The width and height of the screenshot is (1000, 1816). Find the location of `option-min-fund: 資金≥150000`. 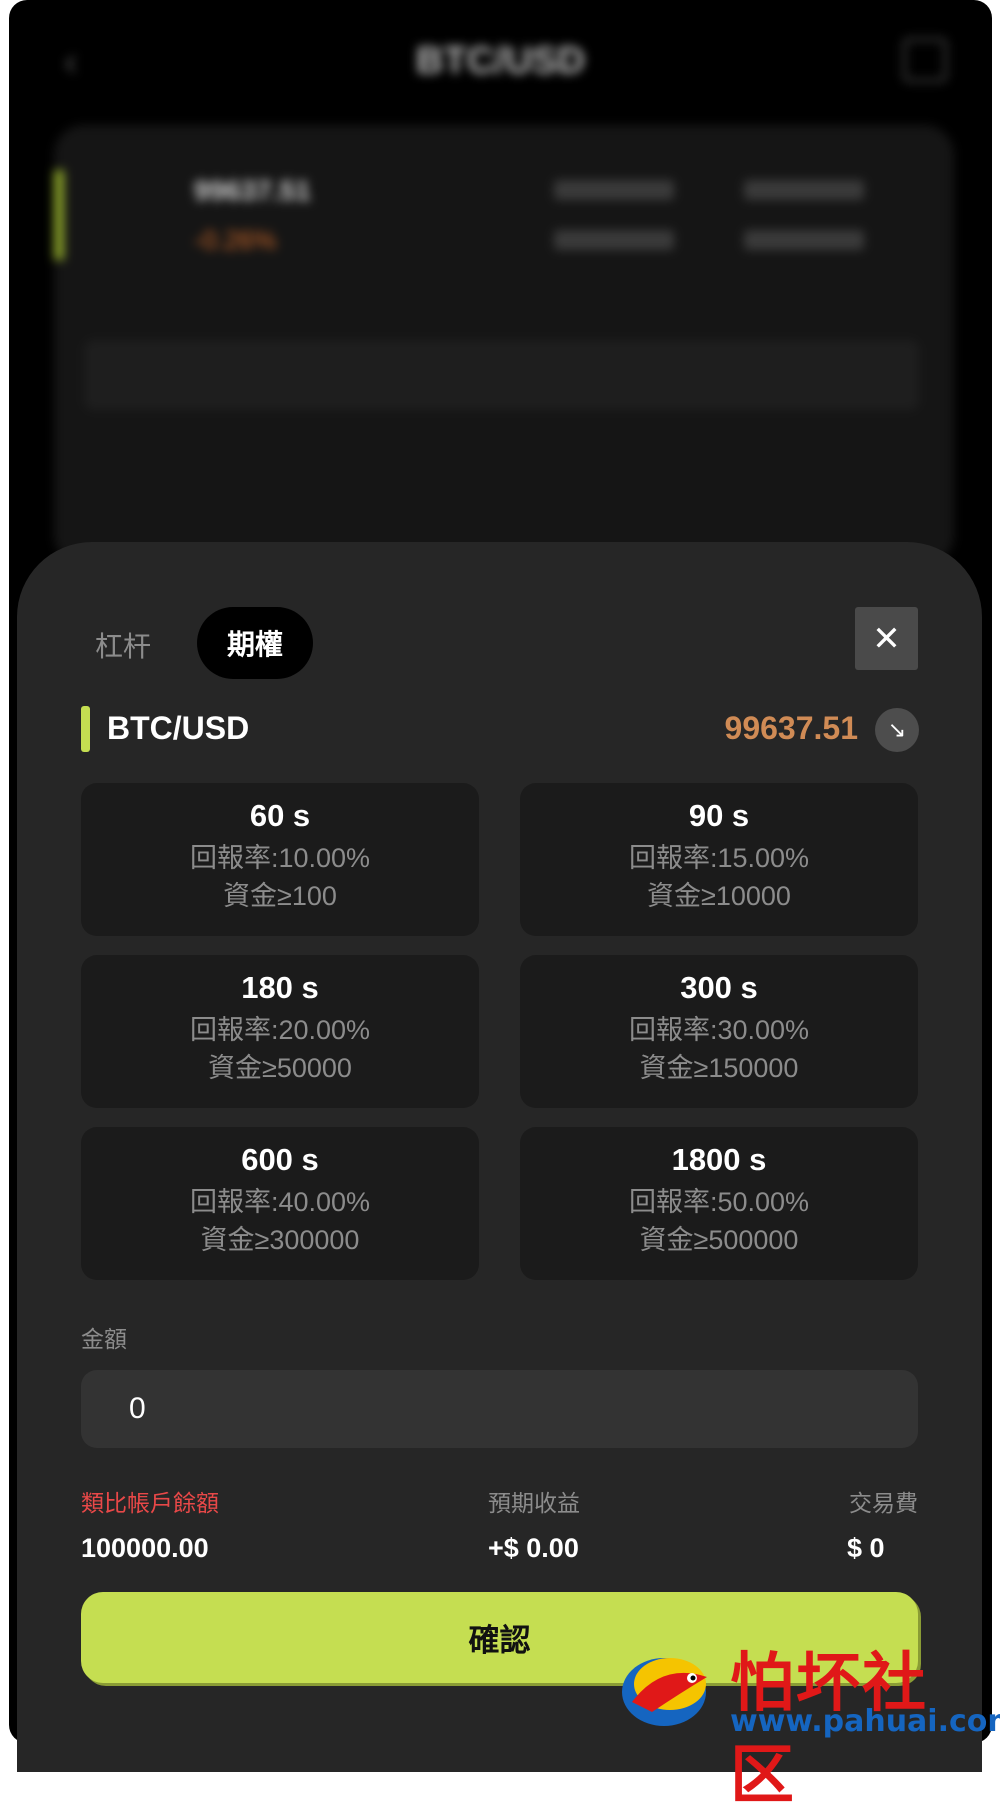

option-min-fund: 資金≥150000 is located at coordinates (719, 1068).